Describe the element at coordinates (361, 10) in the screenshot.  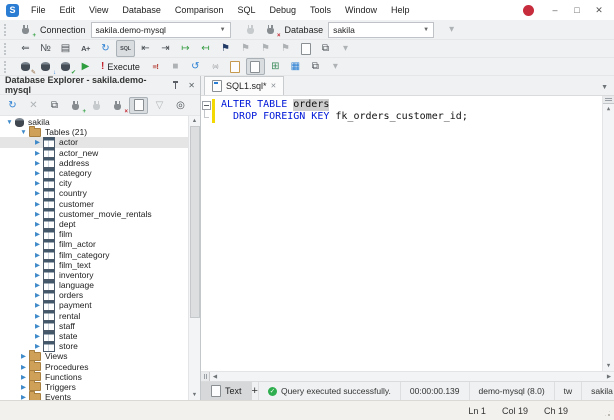
I see `menu-window: Window` at that location.